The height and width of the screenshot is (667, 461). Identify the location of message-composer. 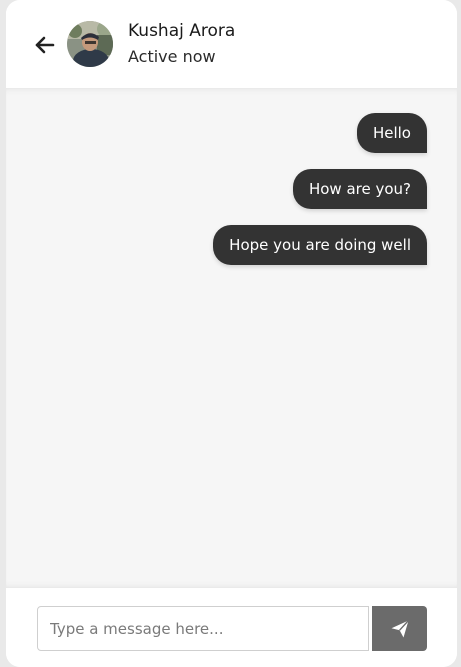
(231, 627).